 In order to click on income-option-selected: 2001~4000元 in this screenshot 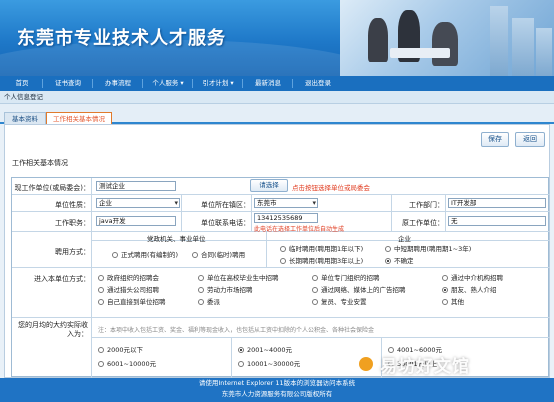, I will do `click(265, 349)`.